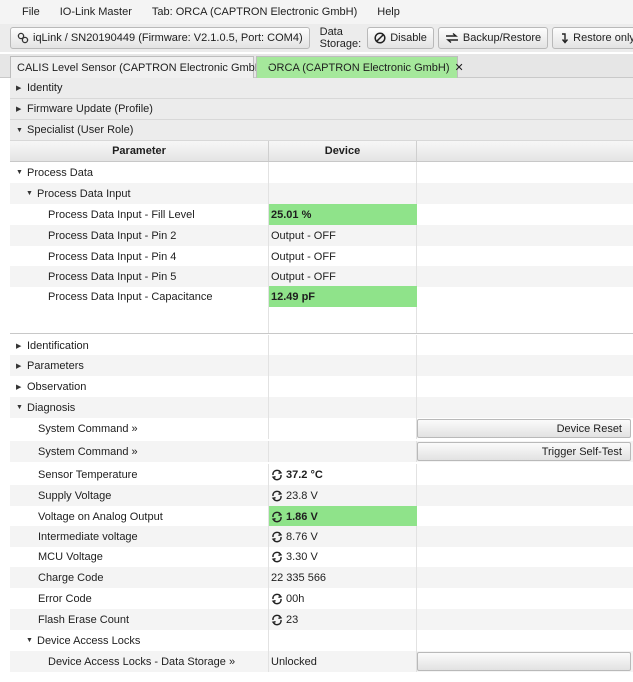  I want to click on param-value: 23, so click(292, 619).